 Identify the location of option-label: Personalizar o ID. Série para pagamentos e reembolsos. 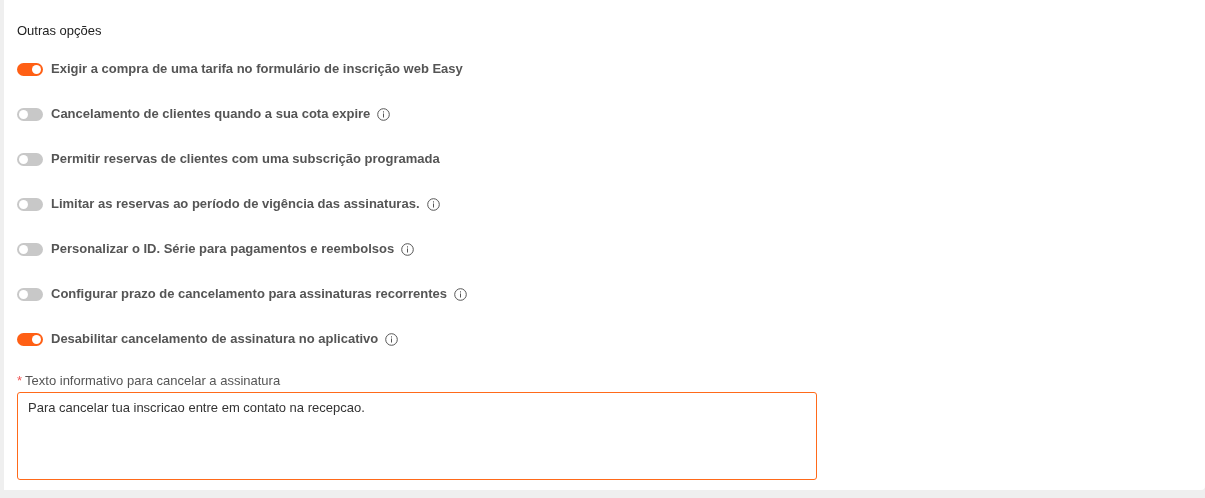
(223, 249).